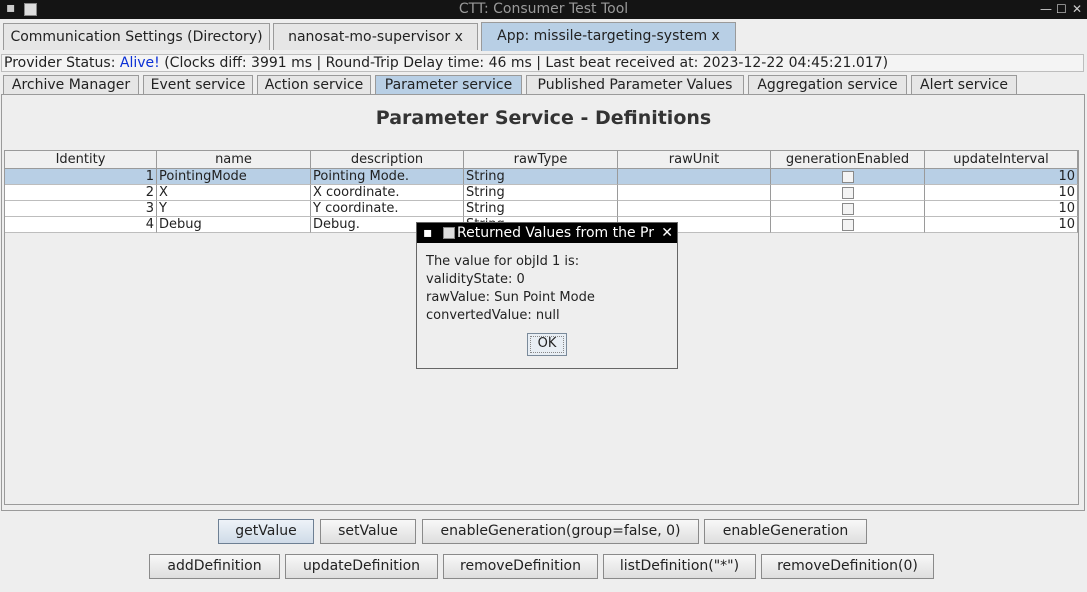 This screenshot has height=592, width=1087. Describe the element at coordinates (547, 344) in the screenshot. I see `ok-button: OK` at that location.